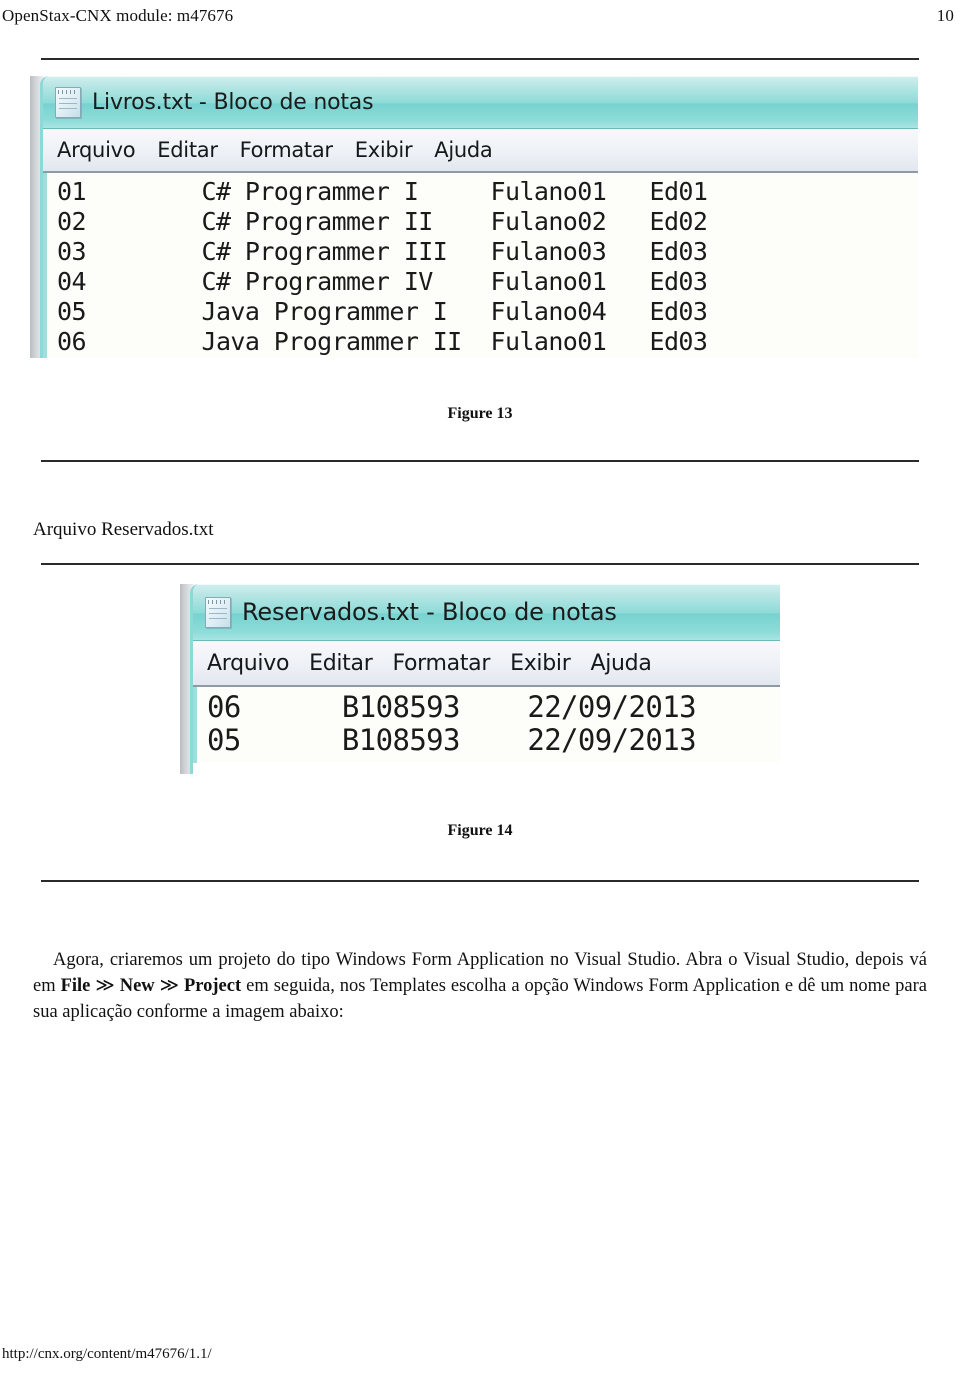 This screenshot has width=960, height=1375. What do you see at coordinates (382, 221) in the screenshot?
I see `text-line: 02 C# Programmer II Fulano02 Ed02` at bounding box center [382, 221].